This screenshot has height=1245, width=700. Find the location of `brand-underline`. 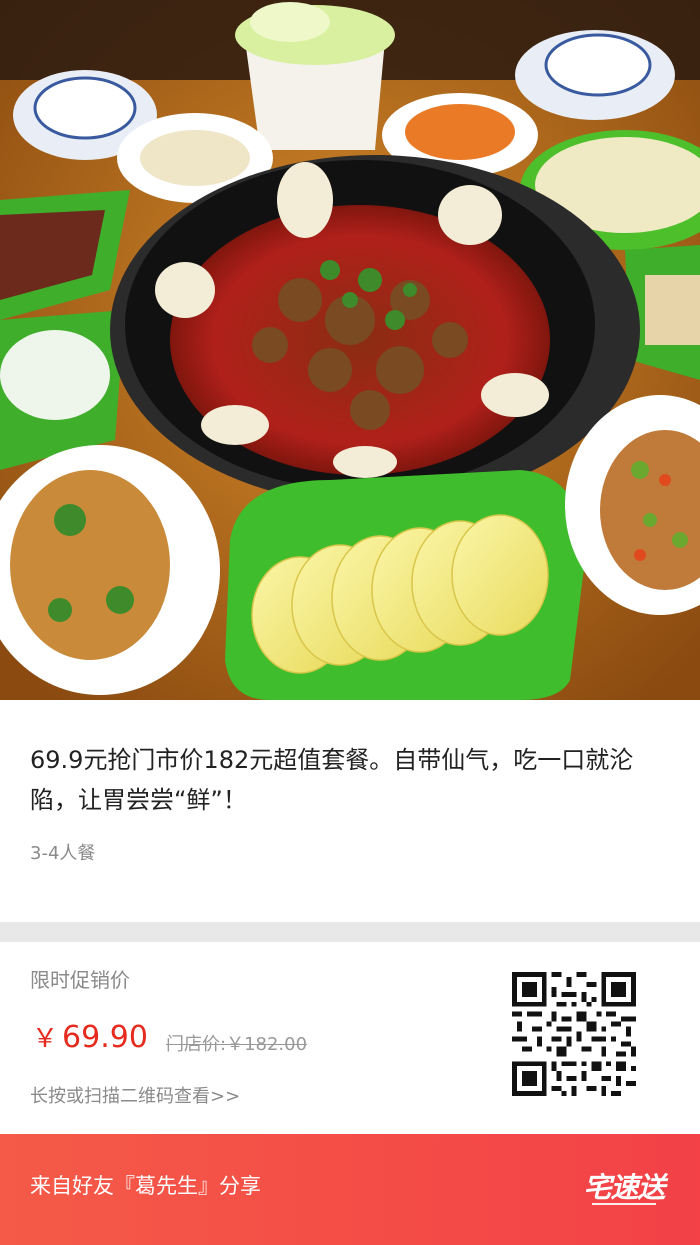

brand-underline is located at coordinates (624, 1207).